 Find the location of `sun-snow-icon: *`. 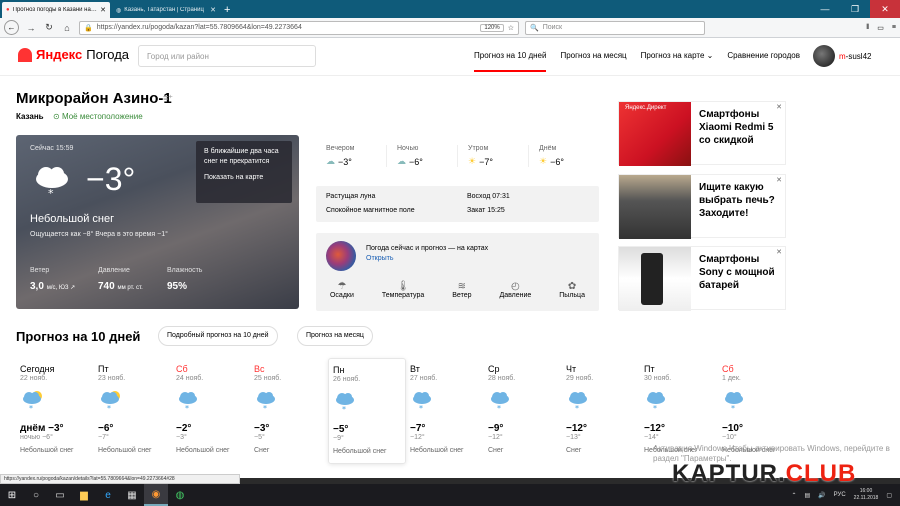

sun-snow-icon: * is located at coordinates (32, 402).